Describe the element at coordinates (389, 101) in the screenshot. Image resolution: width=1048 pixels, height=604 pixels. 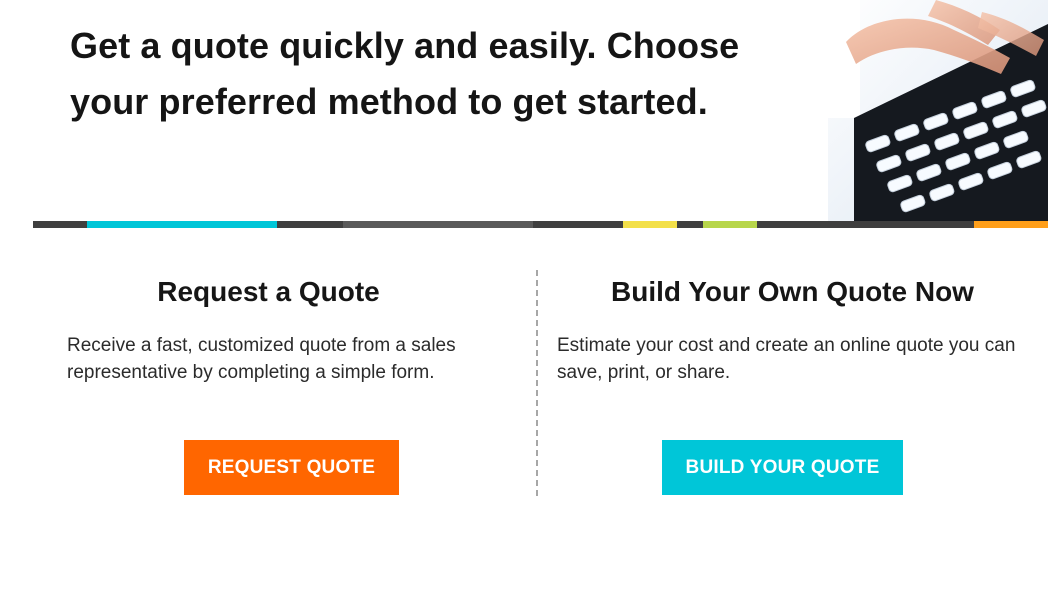
I see `page-title-line-2: your preferred method to get started.` at that location.